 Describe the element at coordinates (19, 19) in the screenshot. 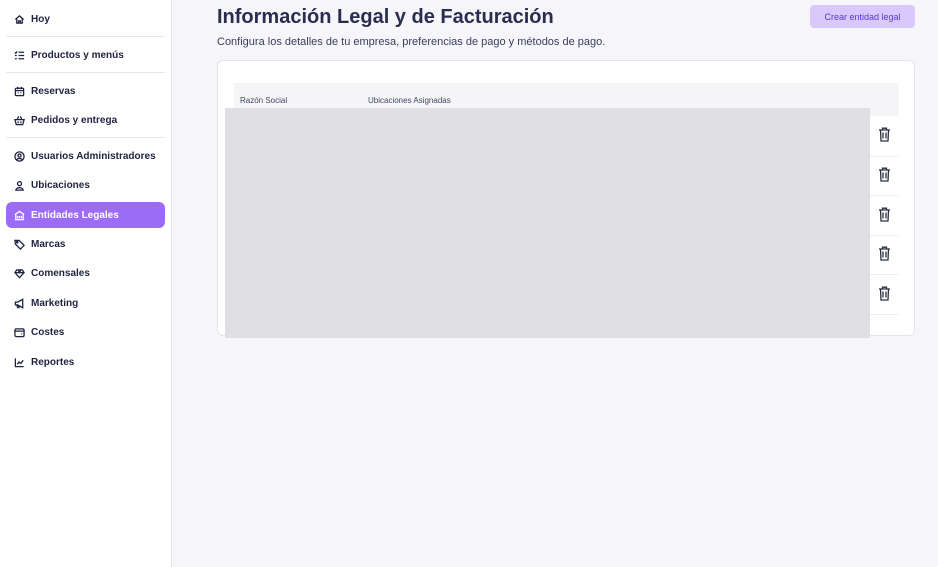

I see `home-icon` at that location.